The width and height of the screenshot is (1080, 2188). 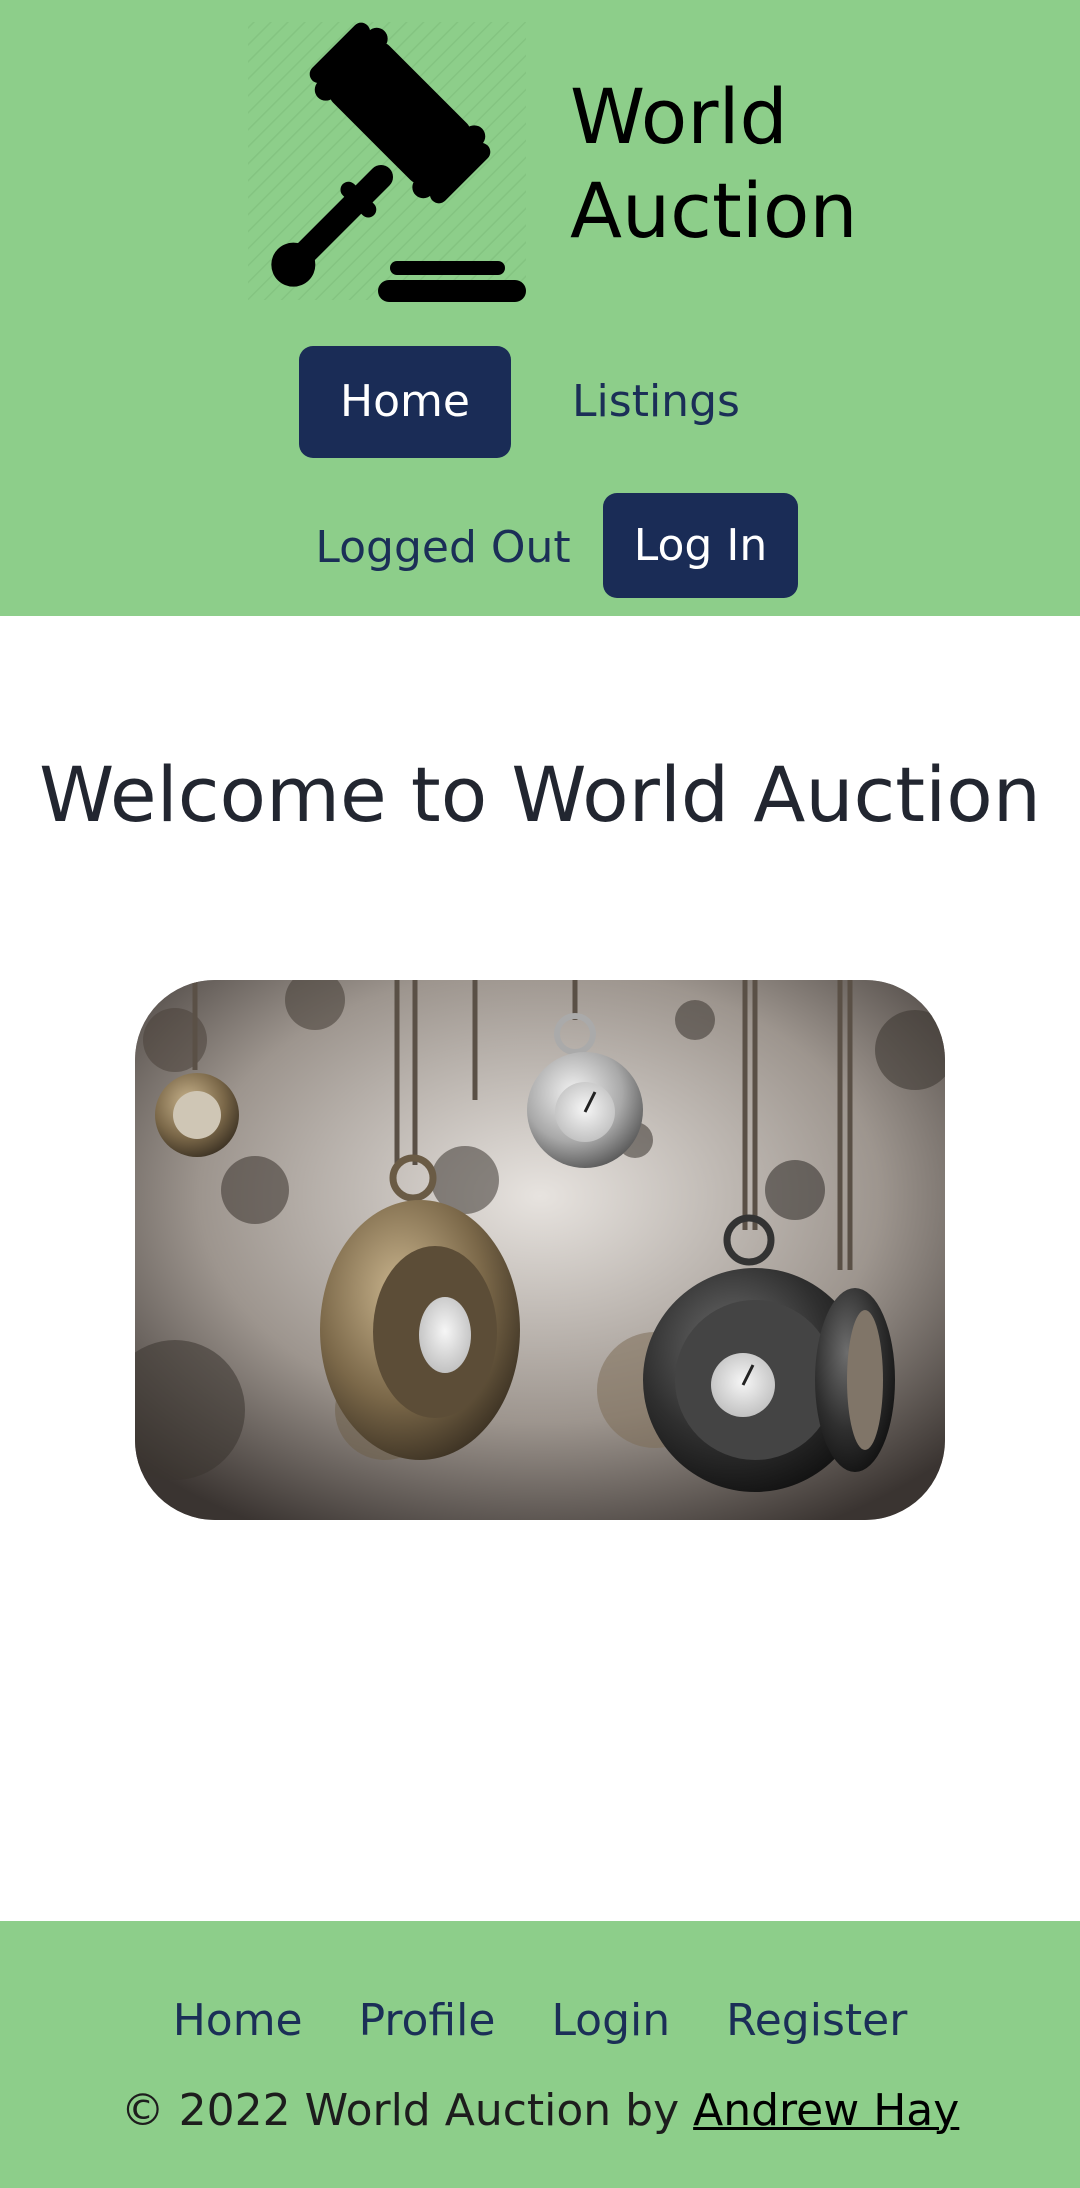 What do you see at coordinates (679, 116) in the screenshot?
I see `brand-title-line1: World` at bounding box center [679, 116].